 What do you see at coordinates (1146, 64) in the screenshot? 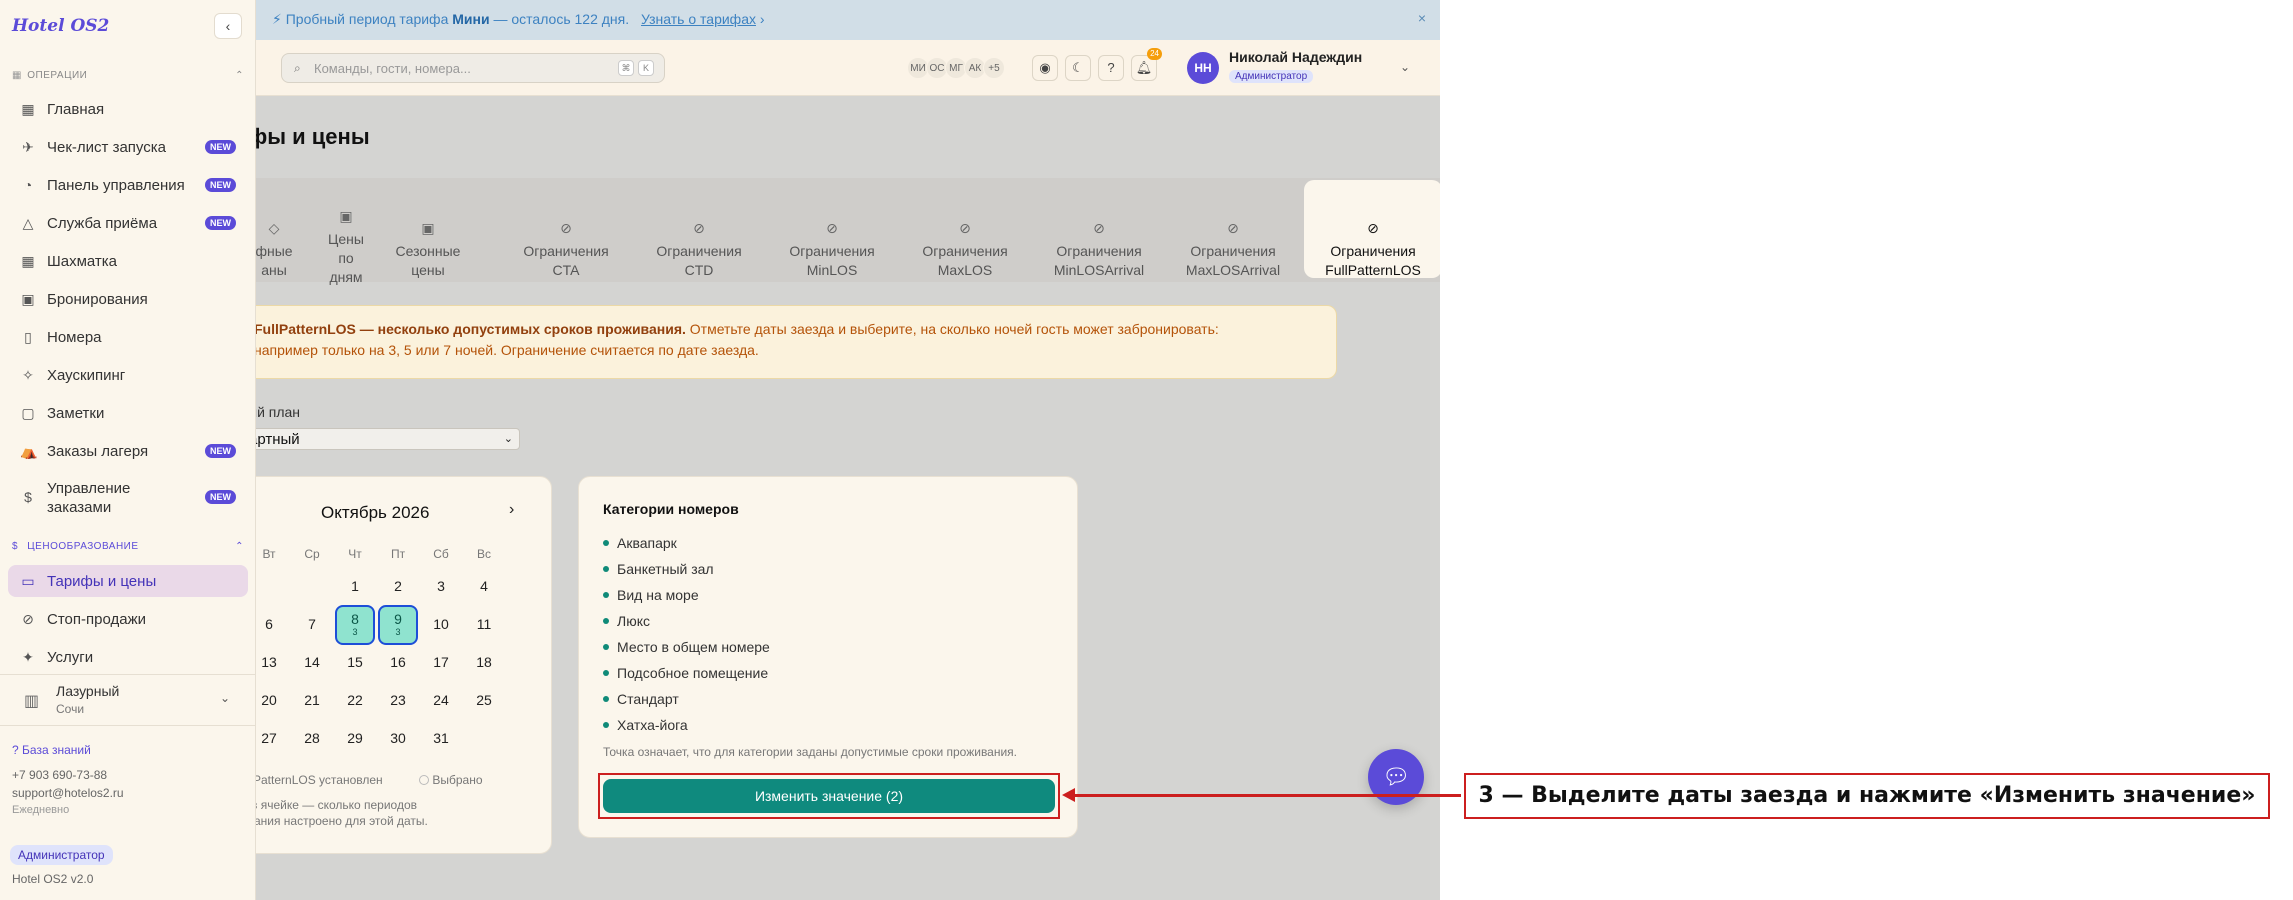
I see `notifications-button: 🔔︎ 24` at bounding box center [1146, 64].